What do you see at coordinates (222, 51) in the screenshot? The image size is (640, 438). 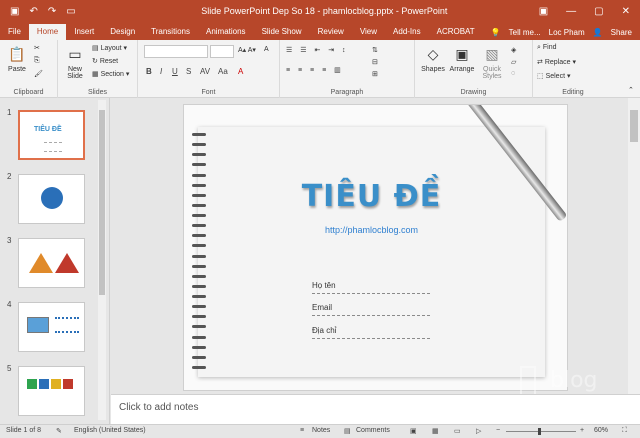 I see `font-size-field` at bounding box center [222, 51].